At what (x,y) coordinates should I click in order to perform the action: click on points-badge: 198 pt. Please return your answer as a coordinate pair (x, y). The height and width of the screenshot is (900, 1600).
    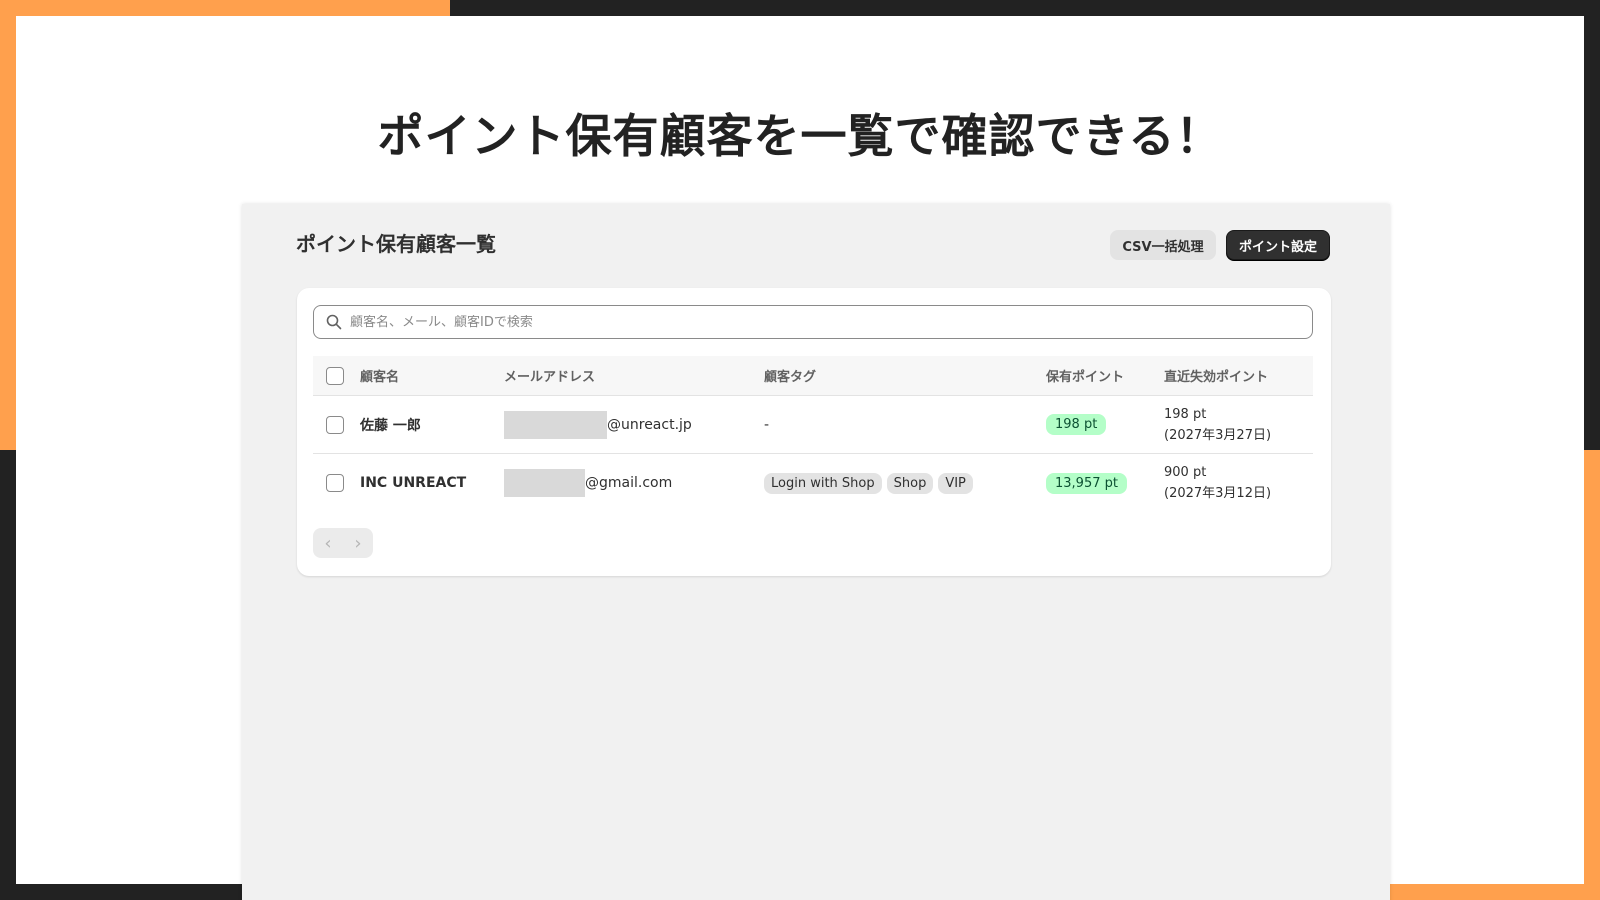
    Looking at the image, I should click on (1076, 424).